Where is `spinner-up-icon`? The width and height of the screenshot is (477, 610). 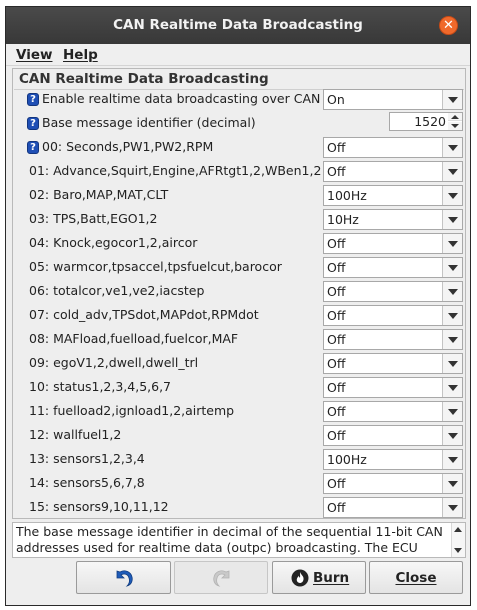 spinner-up-icon is located at coordinates (455, 117).